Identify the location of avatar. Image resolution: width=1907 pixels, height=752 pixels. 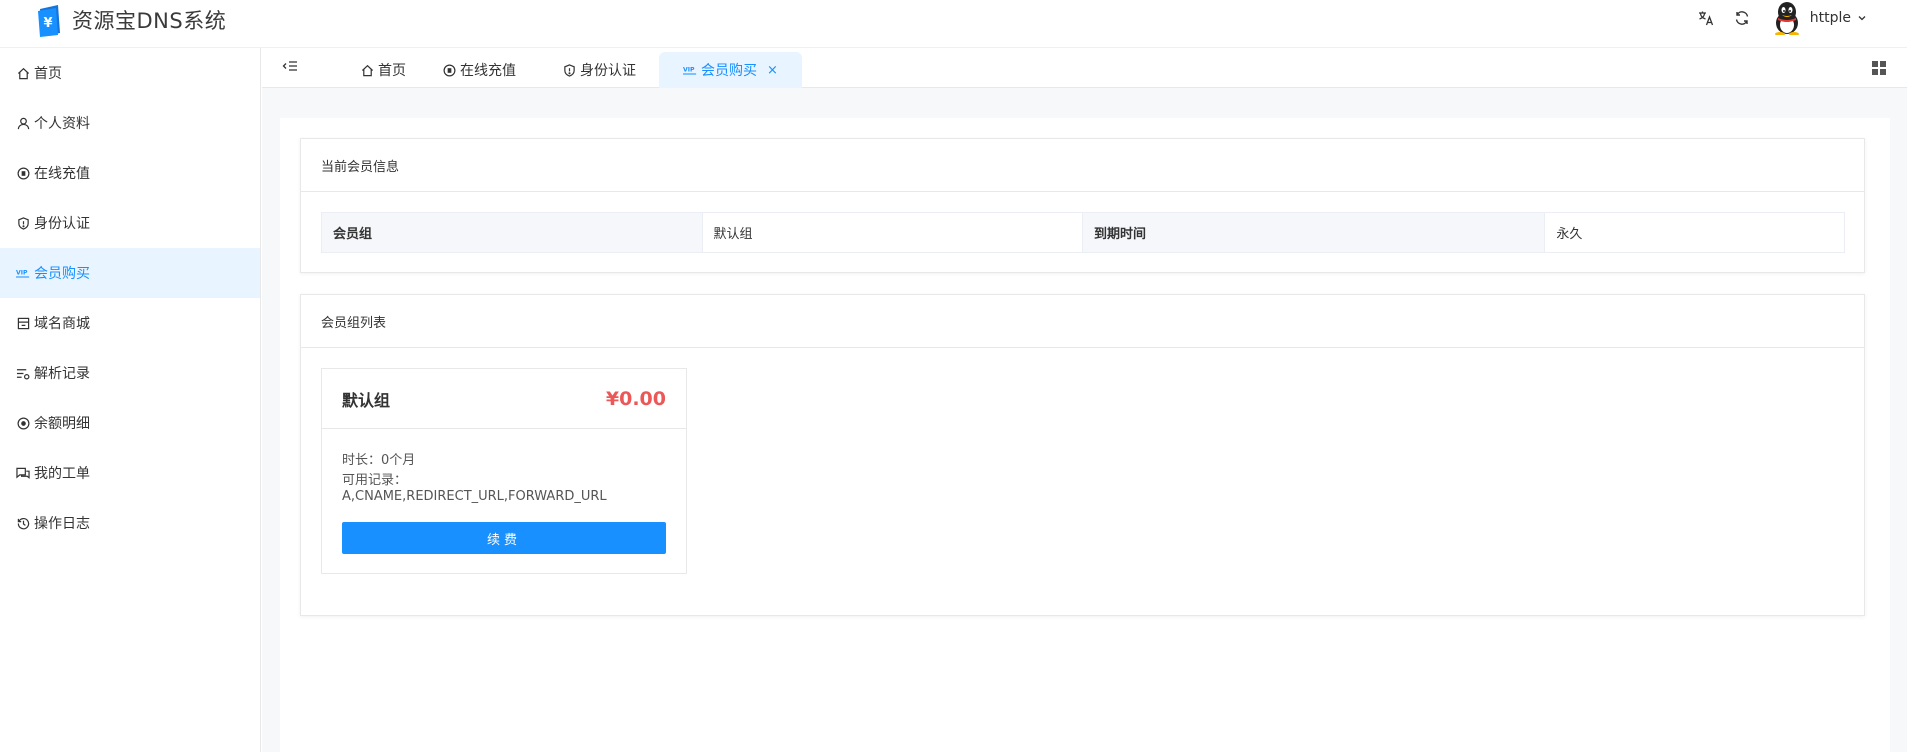
(1787, 18).